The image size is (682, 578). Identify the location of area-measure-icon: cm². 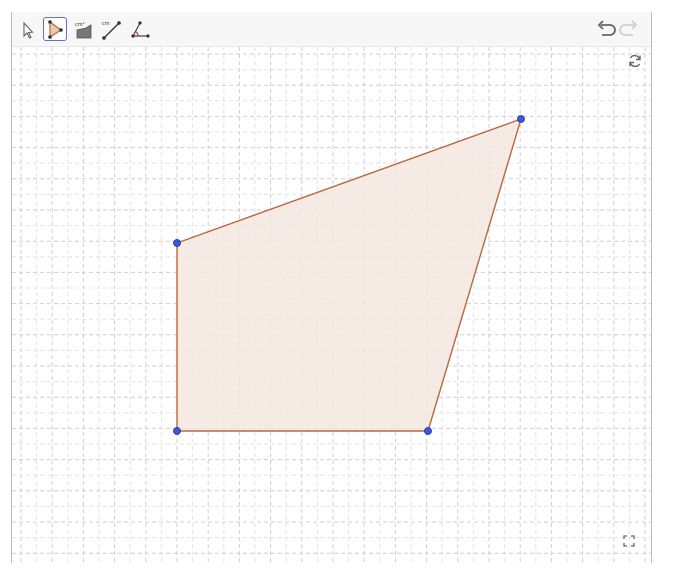
(83, 30).